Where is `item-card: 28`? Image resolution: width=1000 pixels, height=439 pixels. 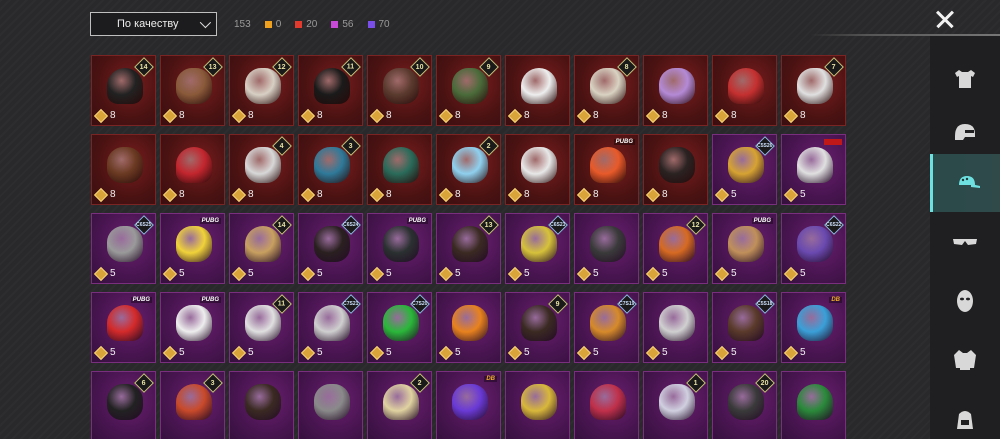
item-card: 28 is located at coordinates (468, 169).